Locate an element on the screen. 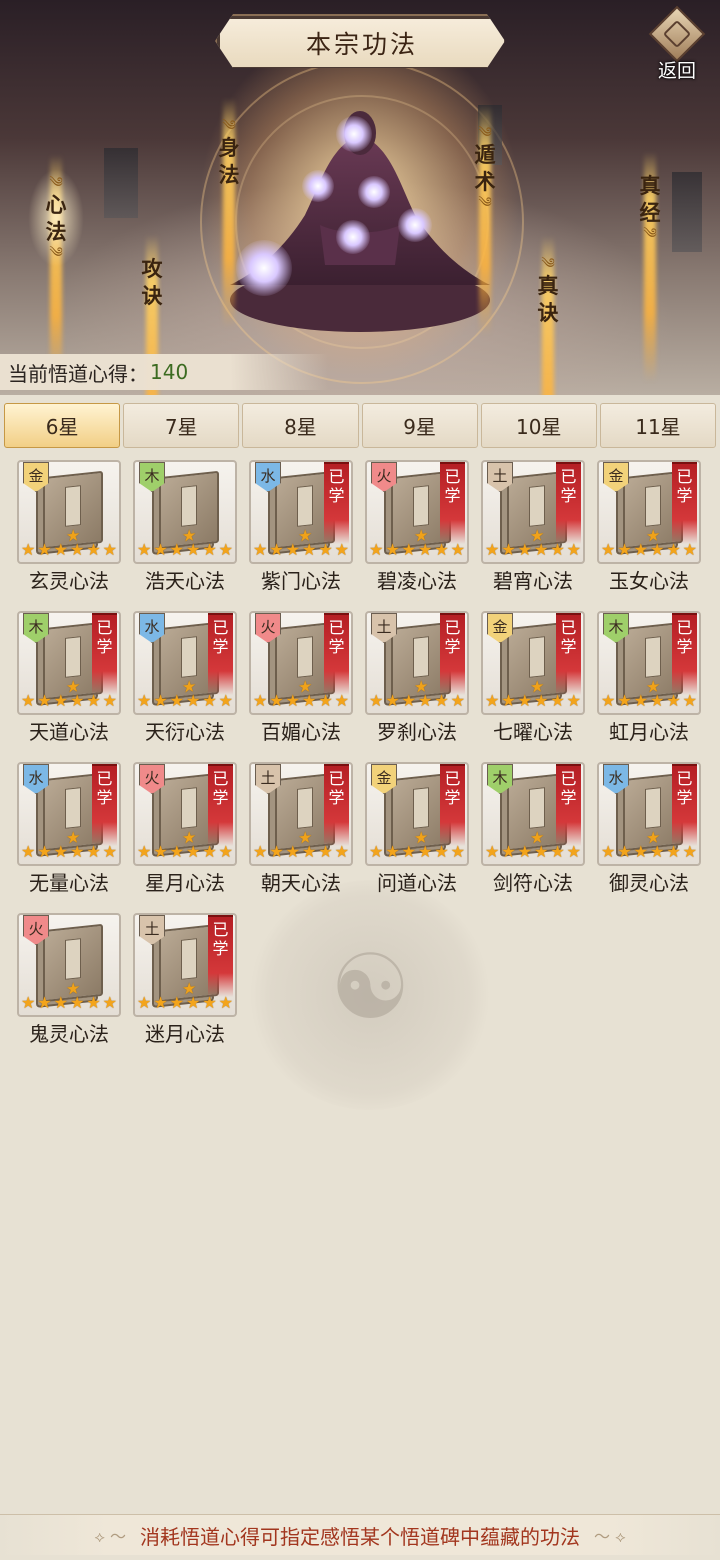 The width and height of the screenshot is (720, 1560). tab-7-star: 7星 is located at coordinates (181, 425).